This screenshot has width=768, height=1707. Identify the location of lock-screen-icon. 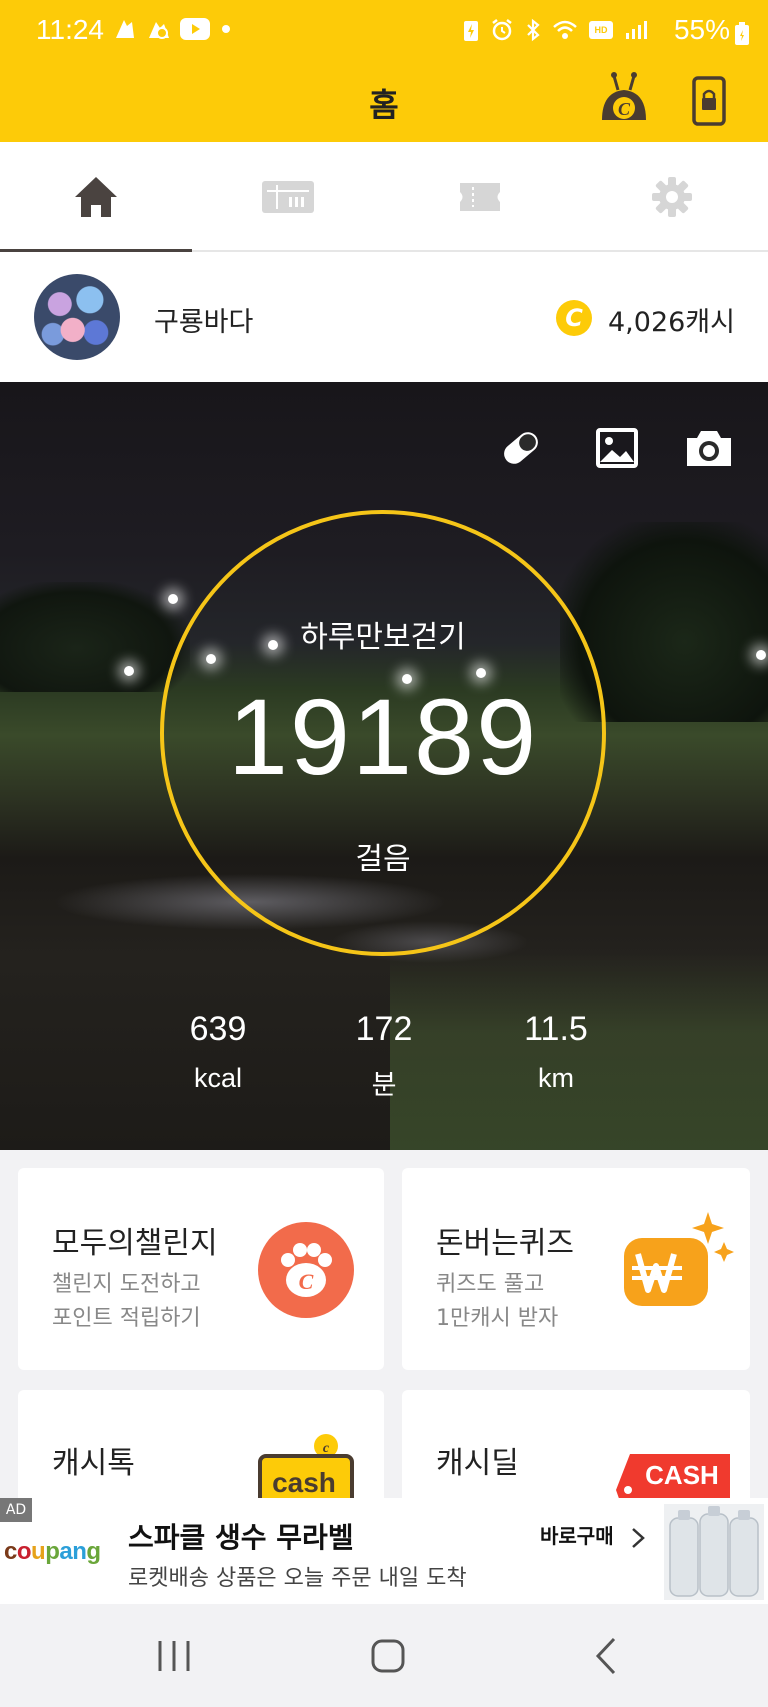
(709, 101).